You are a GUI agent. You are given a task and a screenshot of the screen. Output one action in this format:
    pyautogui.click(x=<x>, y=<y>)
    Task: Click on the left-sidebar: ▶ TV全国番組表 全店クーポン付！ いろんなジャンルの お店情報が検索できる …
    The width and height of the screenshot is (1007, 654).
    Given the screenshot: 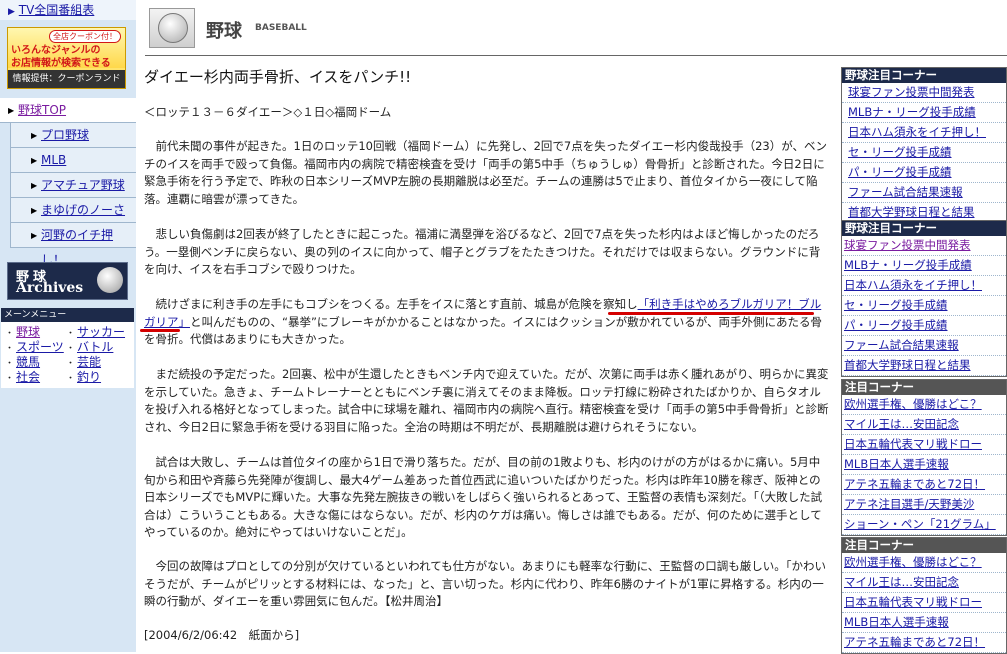 What is the action you would take?
    pyautogui.click(x=68, y=326)
    